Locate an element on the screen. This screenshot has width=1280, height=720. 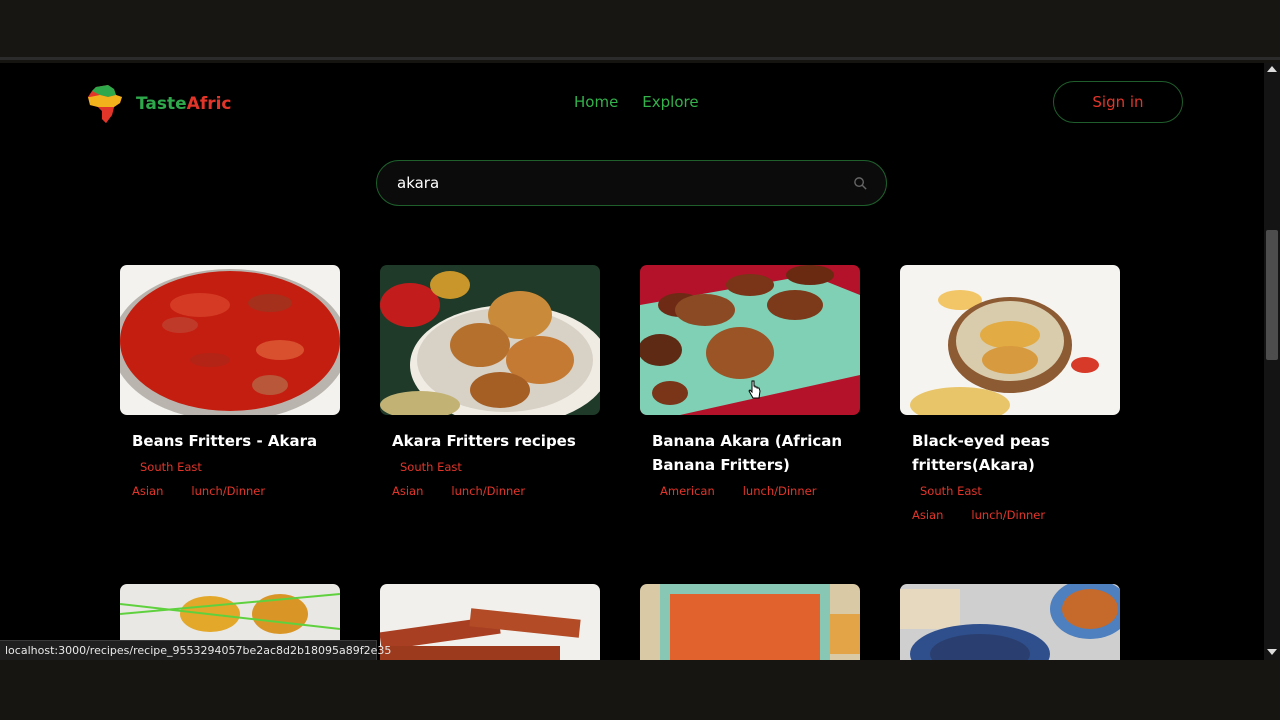
recipe-title: Akara Fritters recipes is located at coordinates (490, 441).